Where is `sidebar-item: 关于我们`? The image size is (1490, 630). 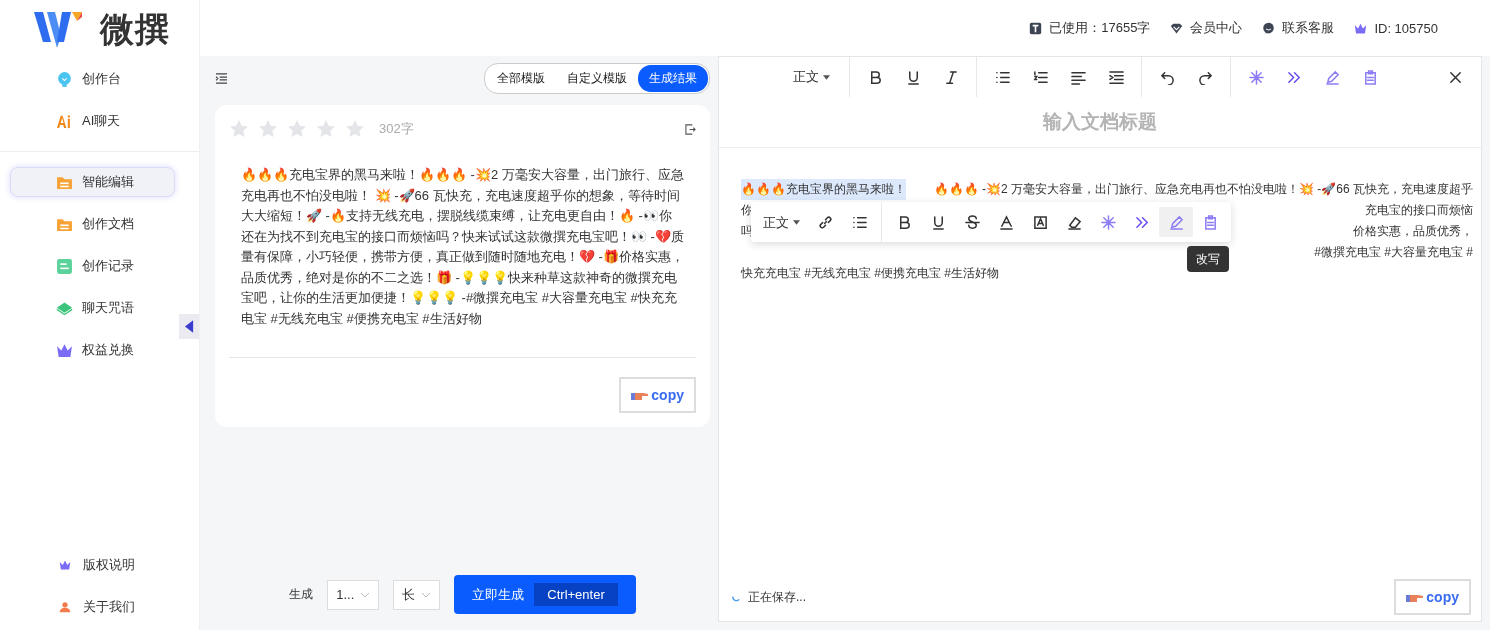
sidebar-item: 关于我们 is located at coordinates (92, 607).